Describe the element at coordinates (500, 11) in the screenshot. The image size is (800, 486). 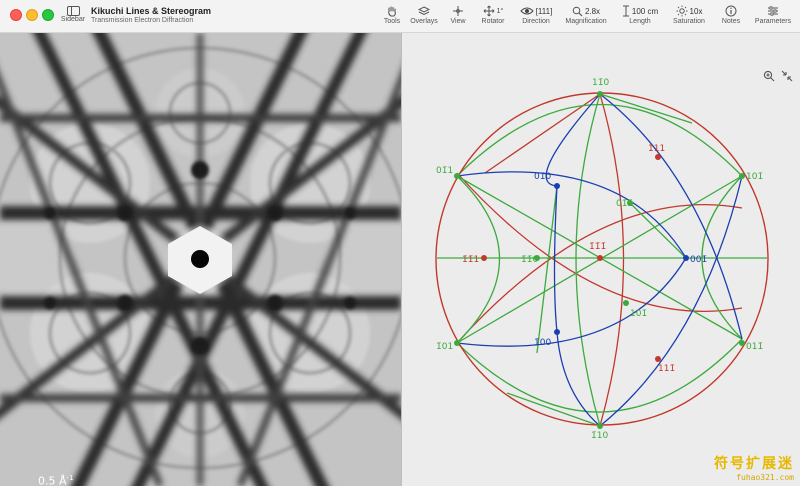
I see `rotator-value: 1°` at that location.